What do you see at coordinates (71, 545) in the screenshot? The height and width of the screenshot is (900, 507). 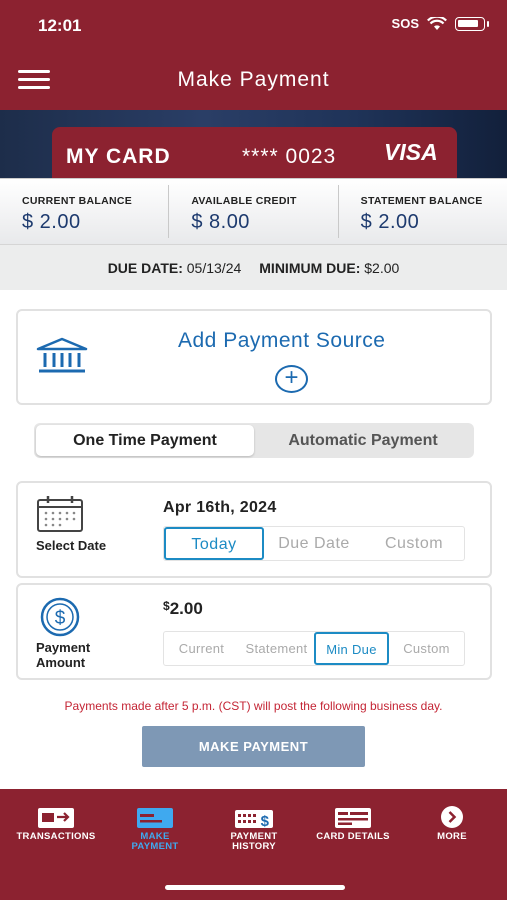 I see `select-date-label: Select Date` at bounding box center [71, 545].